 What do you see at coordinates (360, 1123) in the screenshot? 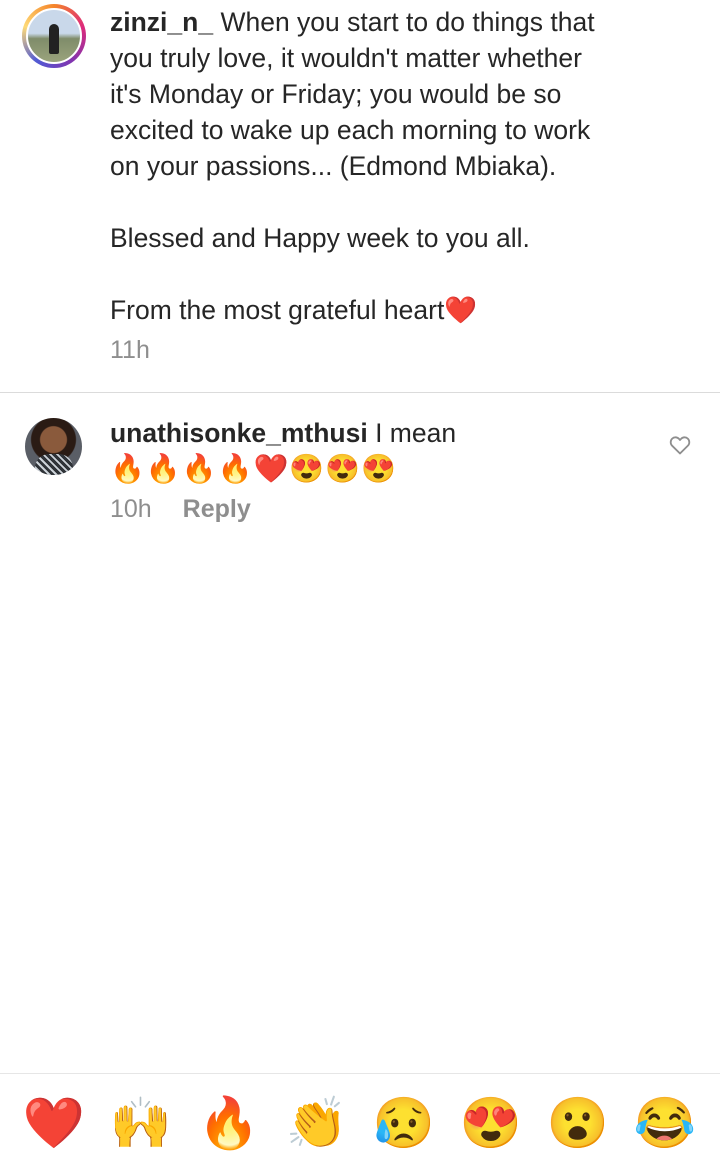
I see `emoji-reaction-bar: ❤️ 🙌 🔥 👏 😥 😍 😮 😂` at bounding box center [360, 1123].